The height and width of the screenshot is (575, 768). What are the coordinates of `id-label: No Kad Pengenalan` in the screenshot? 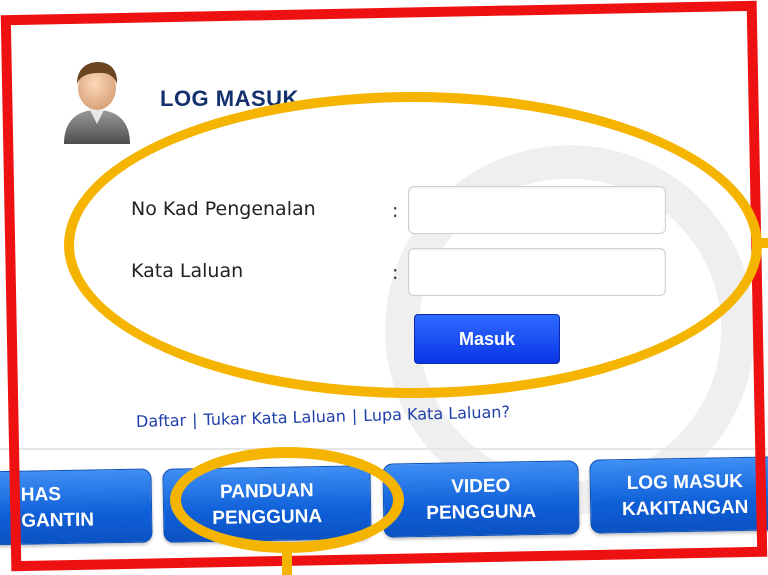 It's located at (223, 209).